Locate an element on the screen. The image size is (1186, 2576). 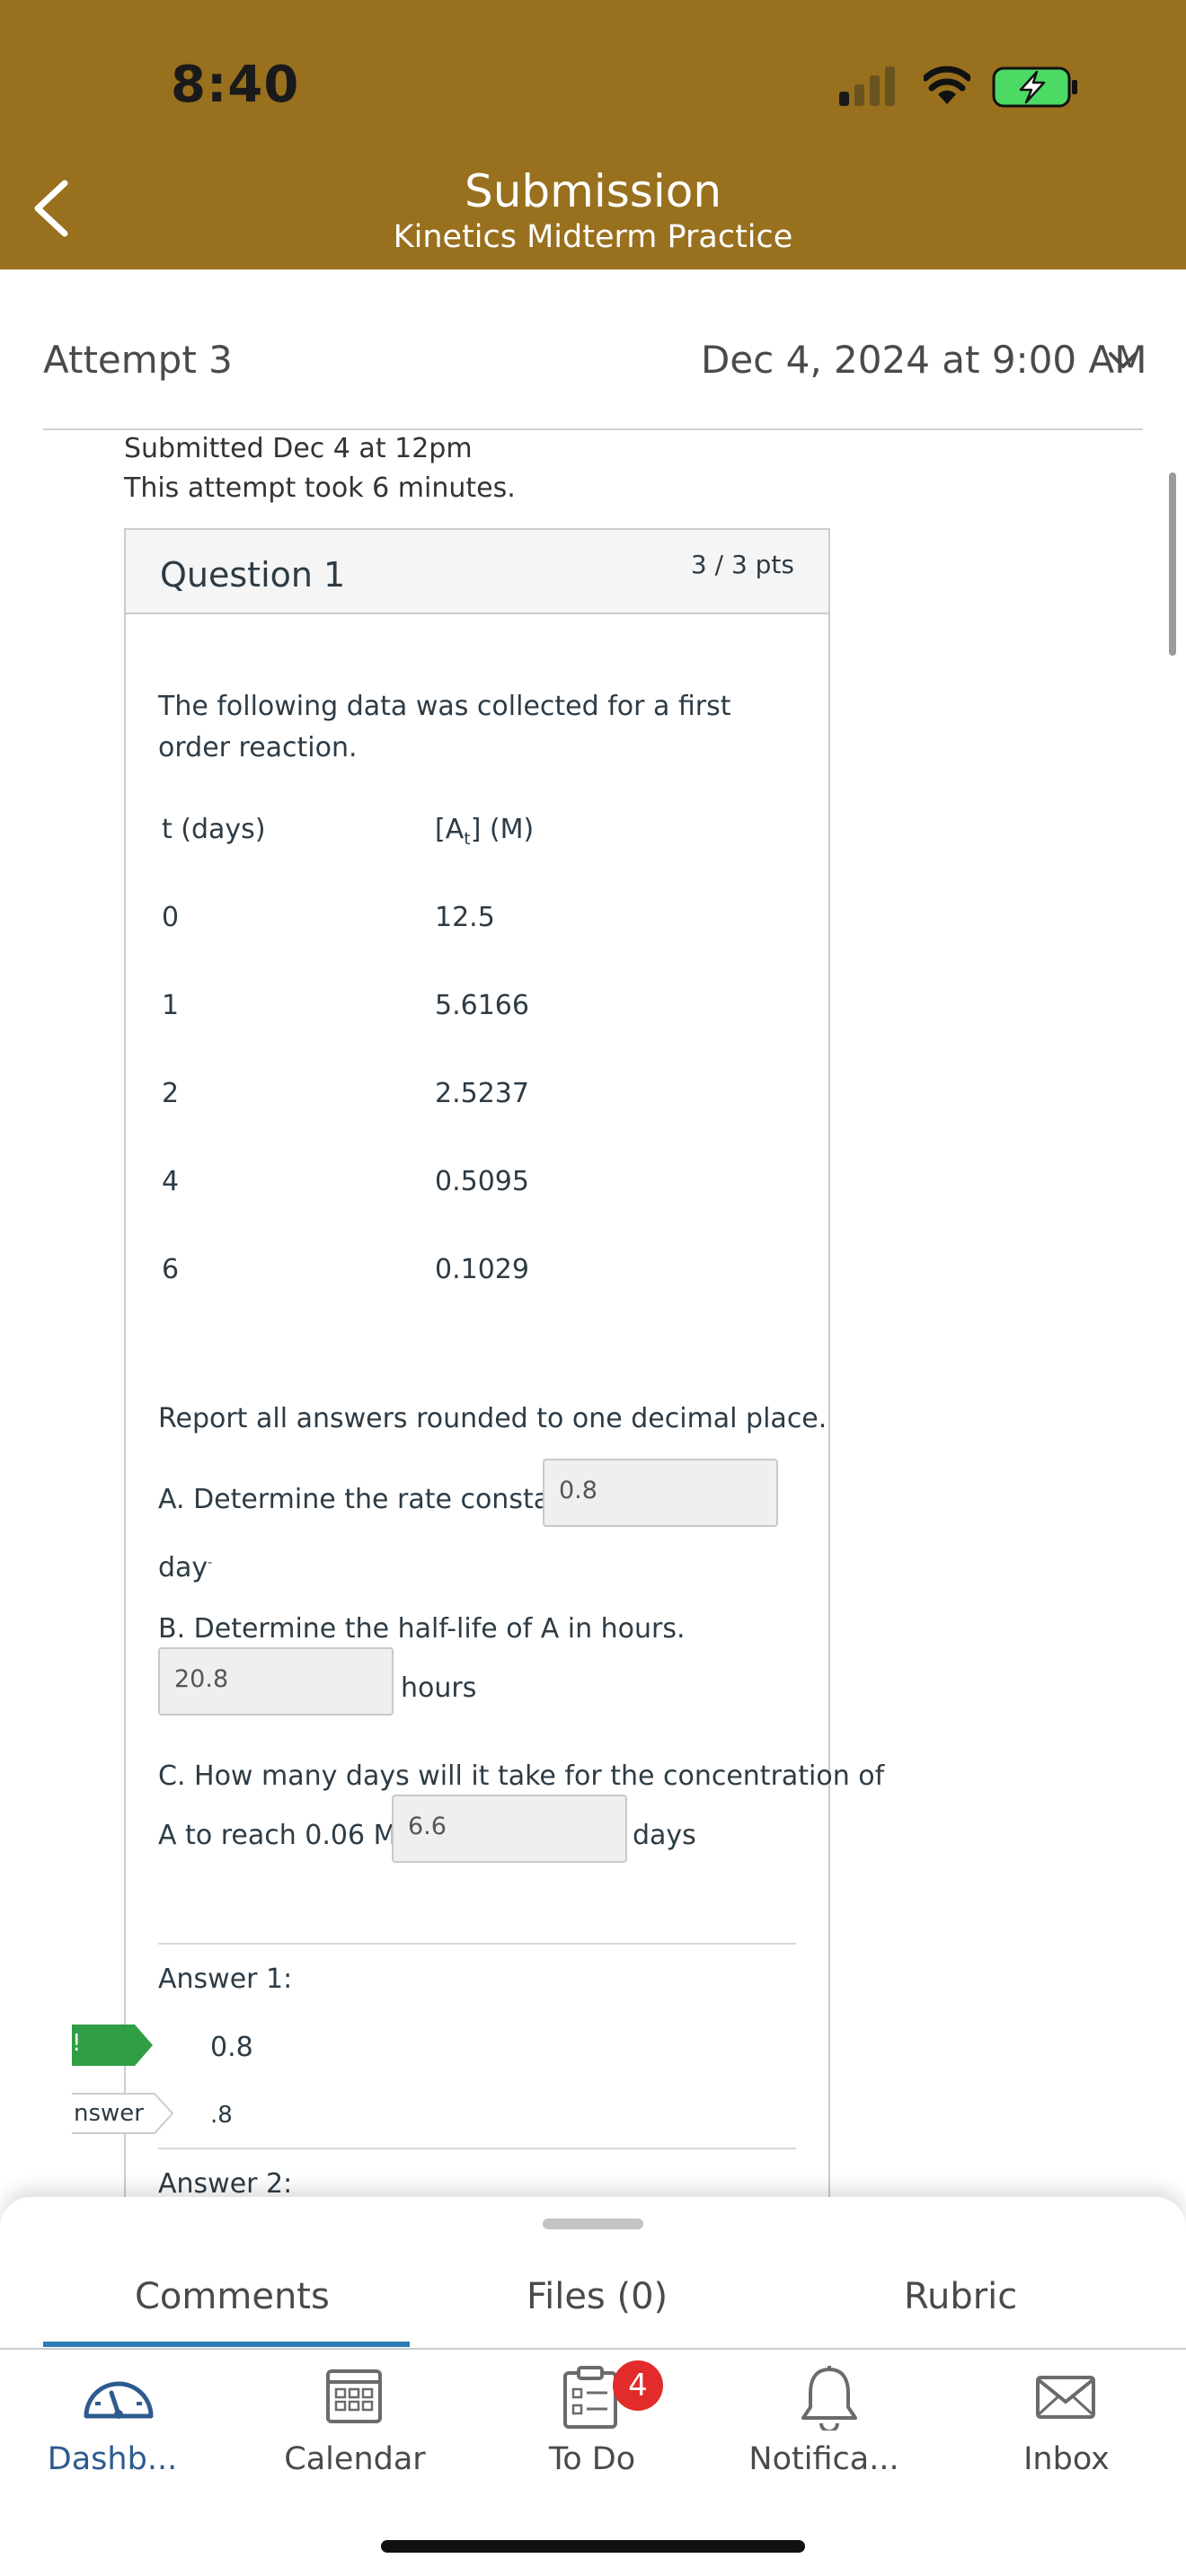
signal-icon is located at coordinates (867, 86).